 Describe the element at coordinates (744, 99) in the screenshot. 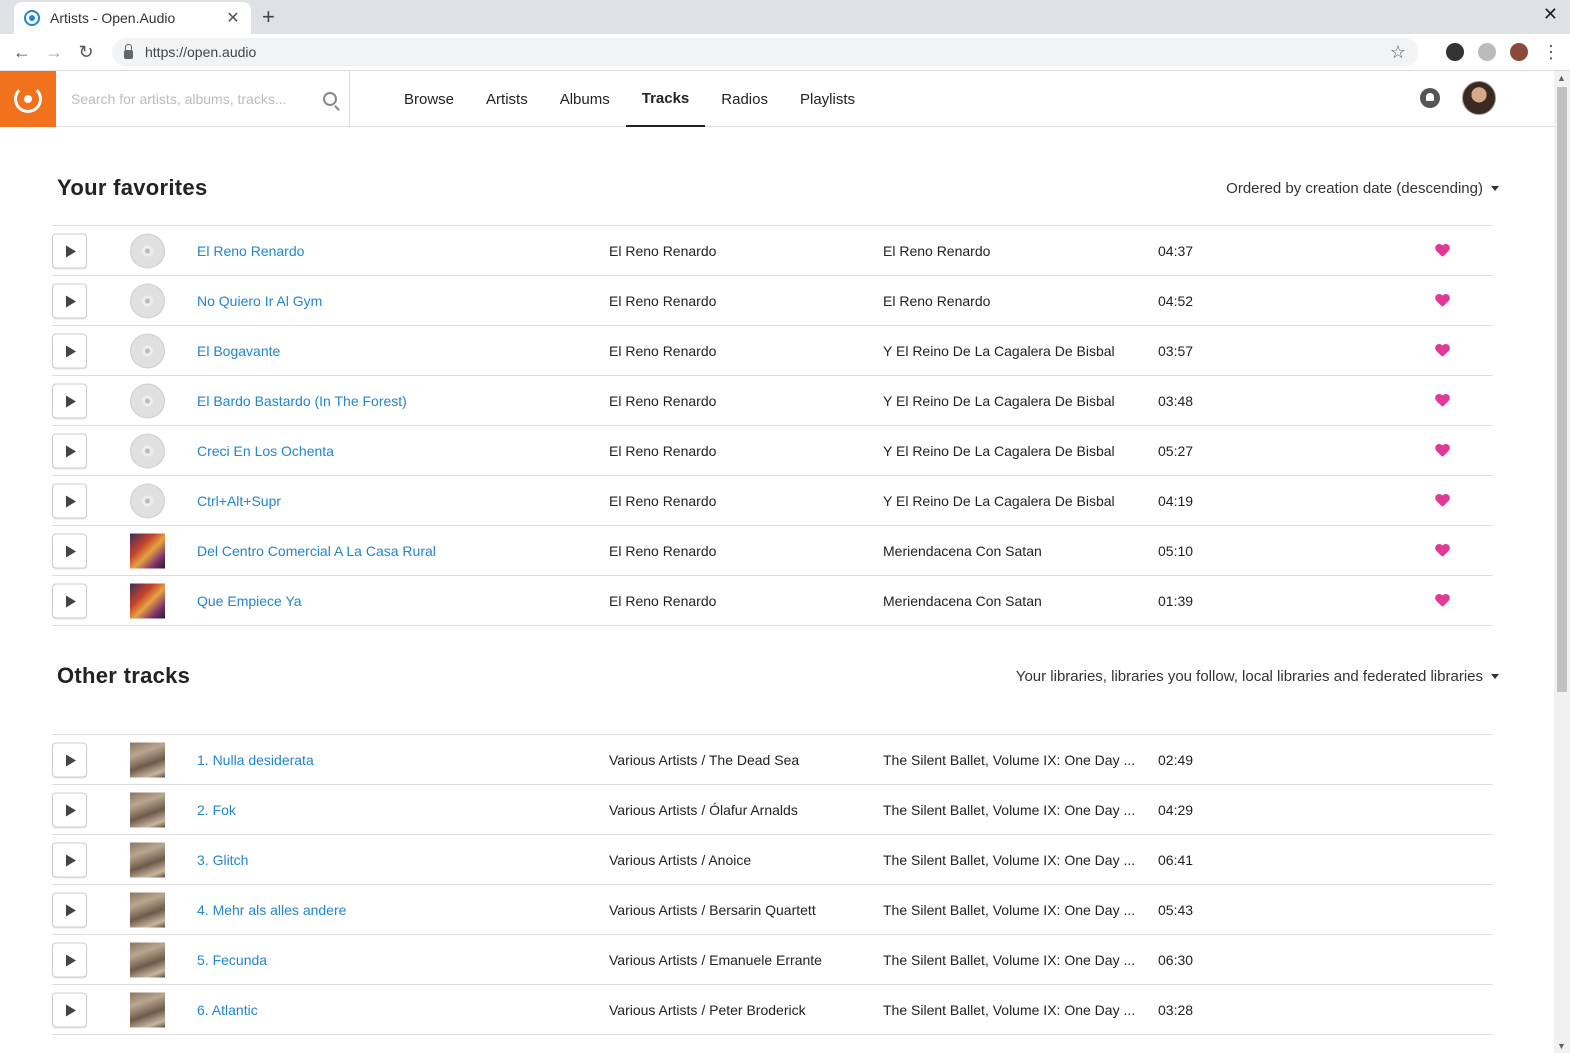

I see `menu-radios: Radios` at that location.